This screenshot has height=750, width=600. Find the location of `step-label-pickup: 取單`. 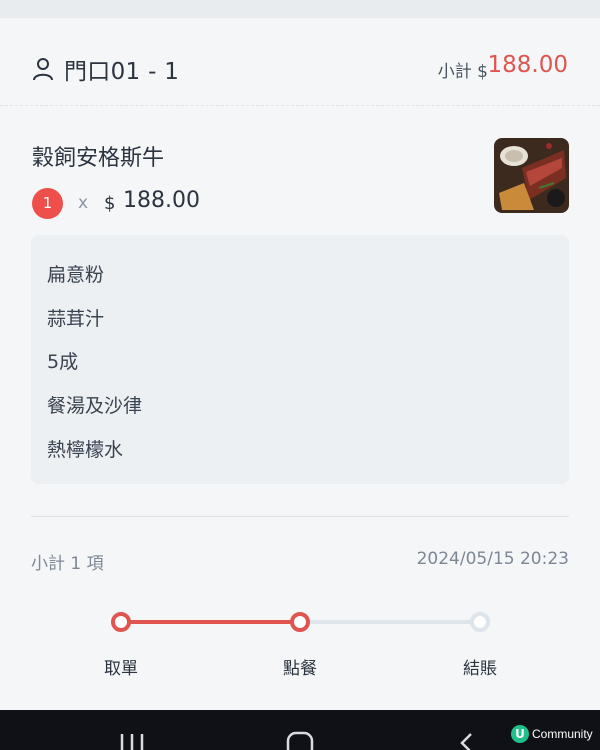

step-label-pickup: 取單 is located at coordinates (121, 669).